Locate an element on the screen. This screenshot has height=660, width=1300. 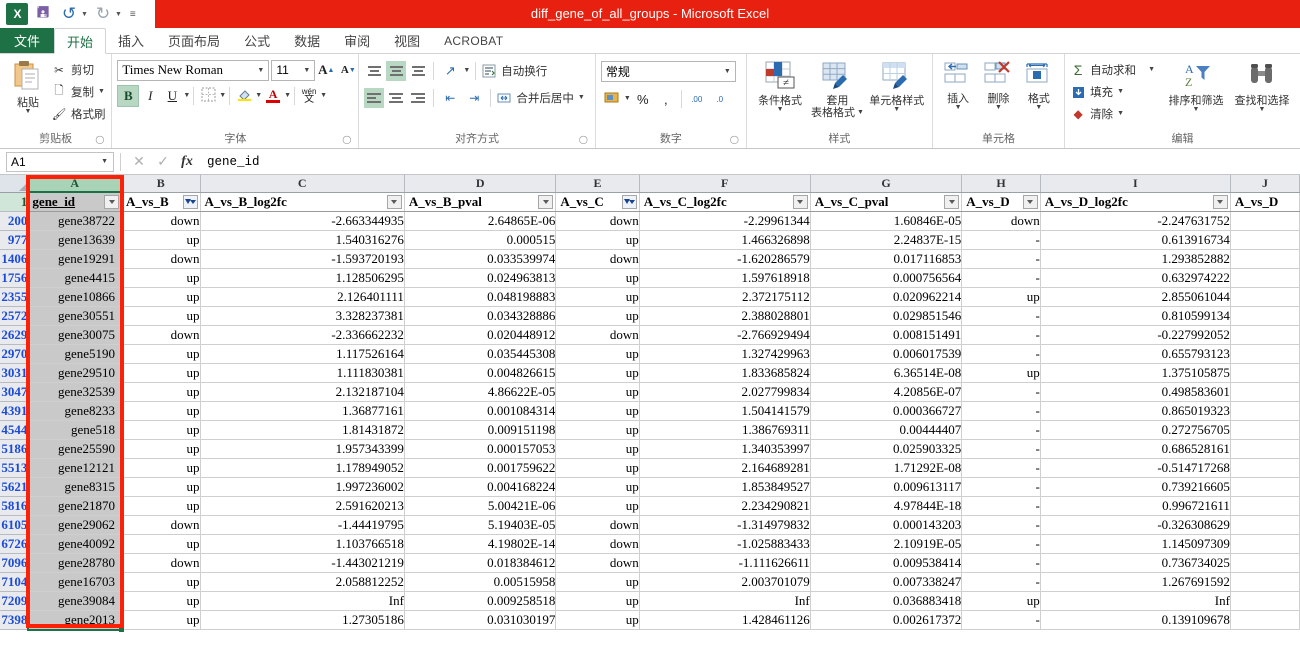
data-cell: 0.035445308 is located at coordinates (480, 354).